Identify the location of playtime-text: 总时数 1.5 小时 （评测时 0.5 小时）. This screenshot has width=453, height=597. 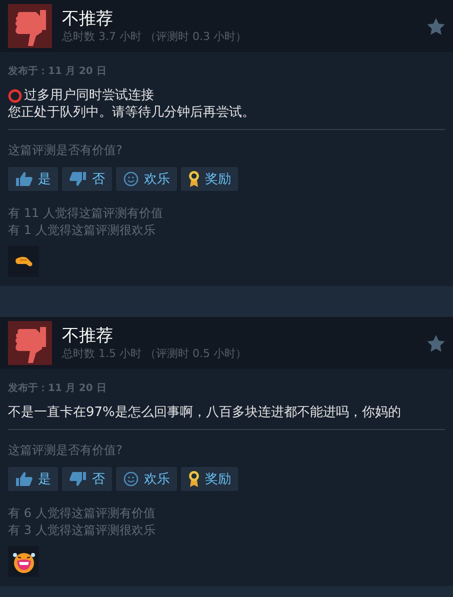
(155, 353).